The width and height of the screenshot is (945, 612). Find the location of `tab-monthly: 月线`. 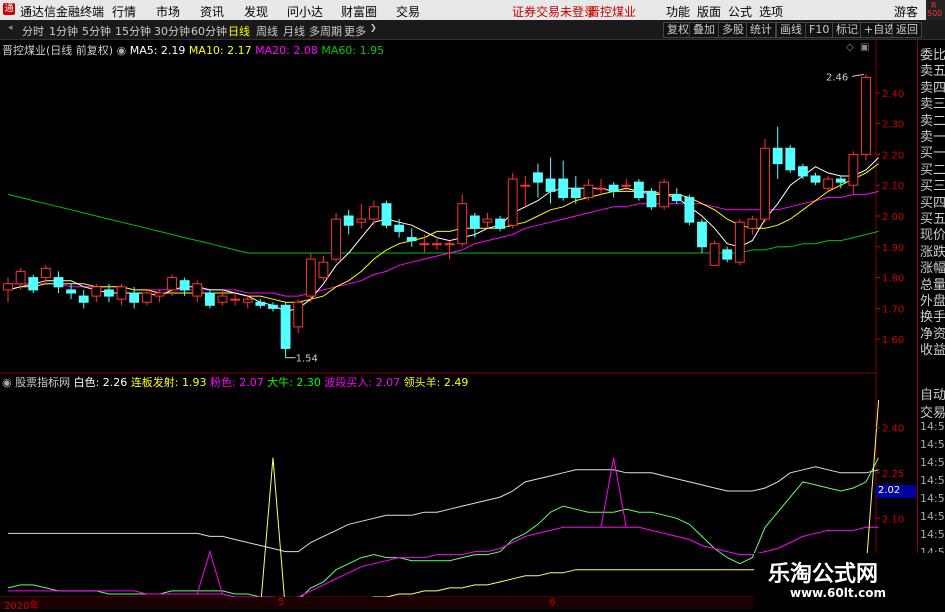

tab-monthly: 月线 is located at coordinates (294, 31).